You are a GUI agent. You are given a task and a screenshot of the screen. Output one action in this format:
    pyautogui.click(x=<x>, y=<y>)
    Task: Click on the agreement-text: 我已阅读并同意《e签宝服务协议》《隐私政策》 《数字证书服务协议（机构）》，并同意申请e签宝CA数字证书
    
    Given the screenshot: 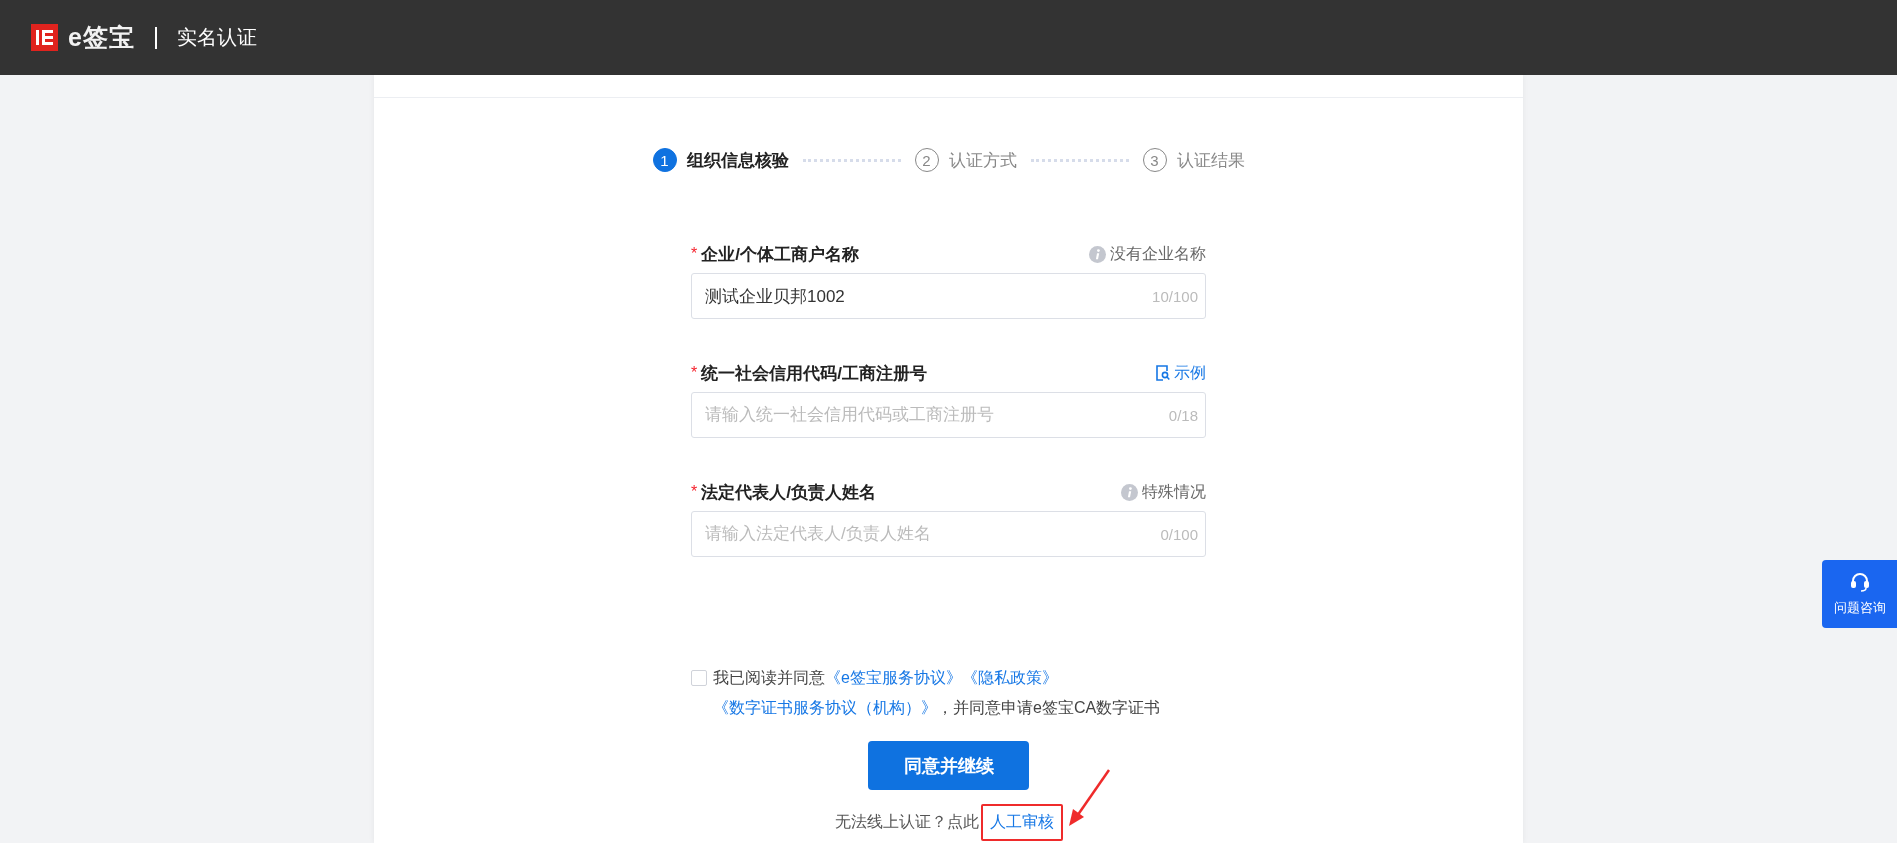 What is the action you would take?
    pyautogui.click(x=937, y=693)
    